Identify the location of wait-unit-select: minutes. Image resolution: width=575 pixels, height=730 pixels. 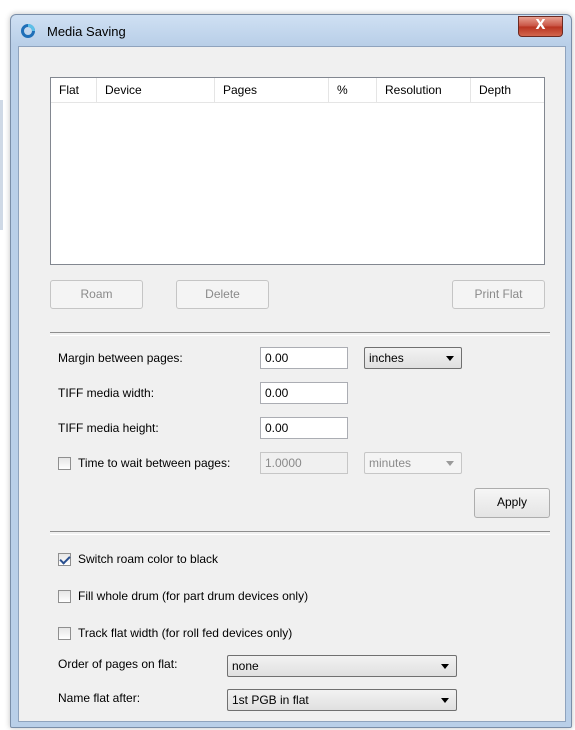
(413, 463).